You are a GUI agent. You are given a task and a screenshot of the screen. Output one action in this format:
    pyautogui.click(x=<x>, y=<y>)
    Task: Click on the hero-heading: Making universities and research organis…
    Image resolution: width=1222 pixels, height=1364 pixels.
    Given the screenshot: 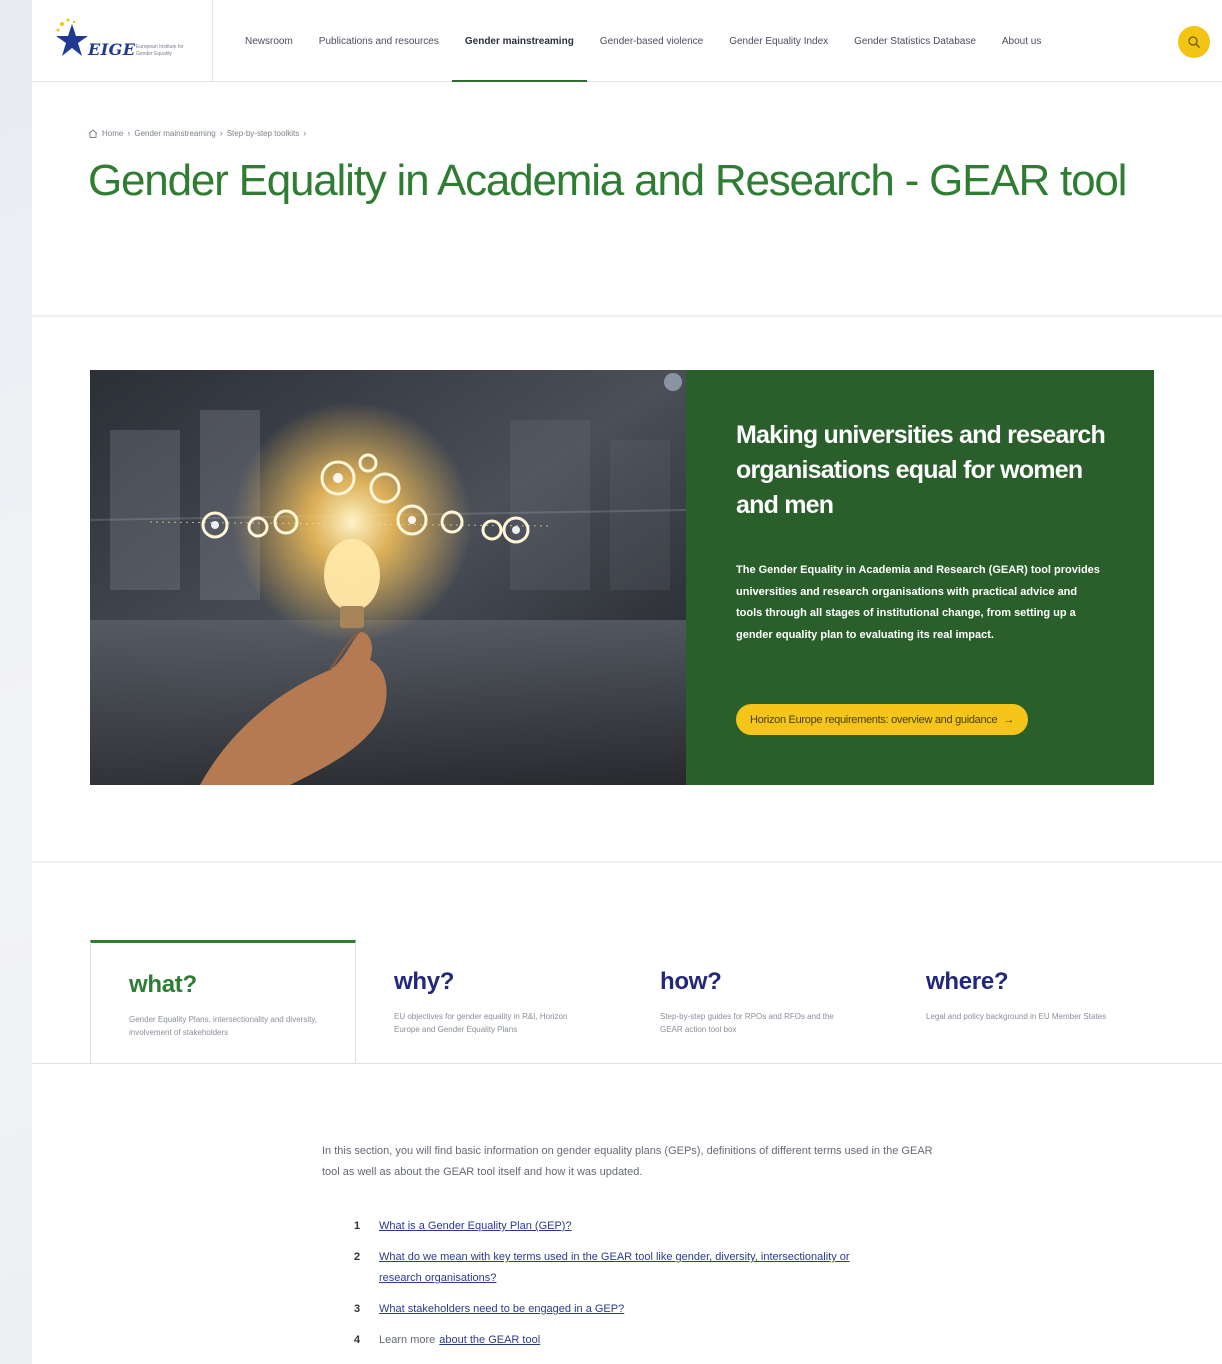 What is the action you would take?
    pyautogui.click(x=921, y=470)
    